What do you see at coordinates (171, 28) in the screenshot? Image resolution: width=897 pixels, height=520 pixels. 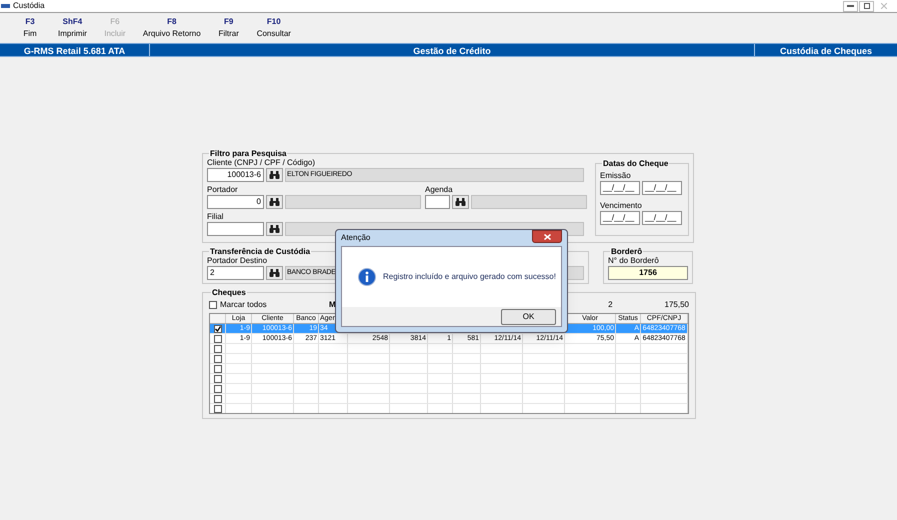 I see `toolbar-button: F8 Arquivo Retorno` at bounding box center [171, 28].